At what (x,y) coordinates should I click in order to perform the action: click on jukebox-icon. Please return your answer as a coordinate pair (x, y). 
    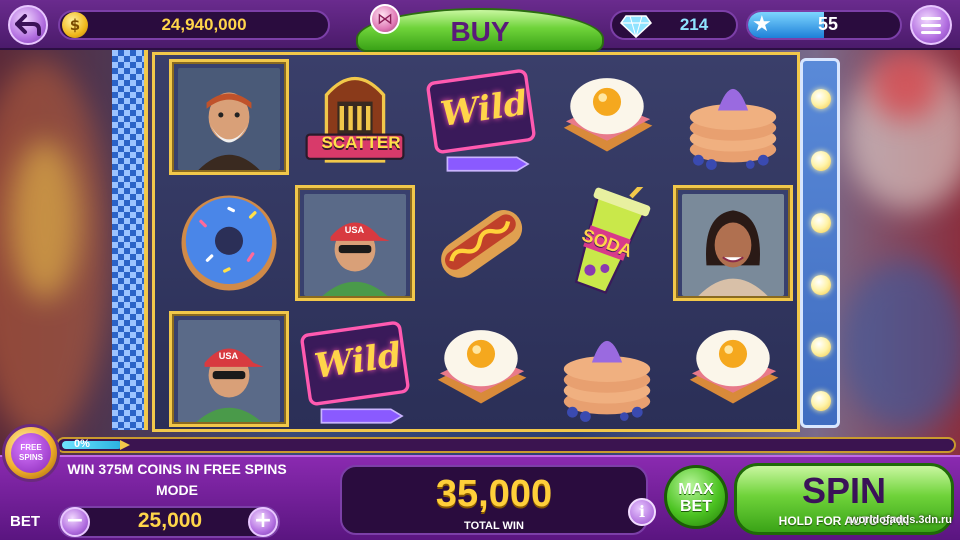
    Looking at the image, I should click on (355, 120).